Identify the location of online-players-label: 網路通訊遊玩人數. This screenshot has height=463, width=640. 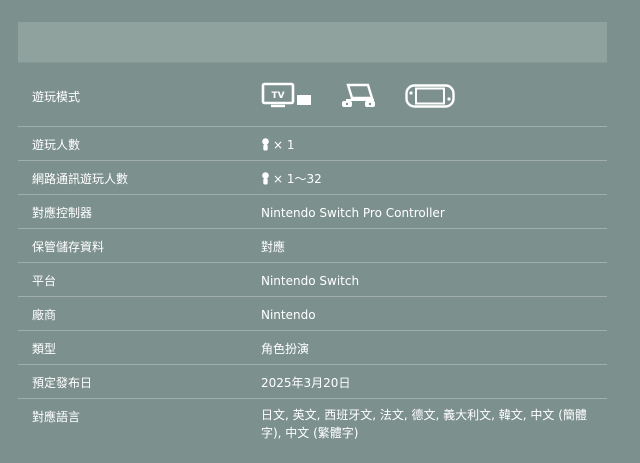
(80, 179).